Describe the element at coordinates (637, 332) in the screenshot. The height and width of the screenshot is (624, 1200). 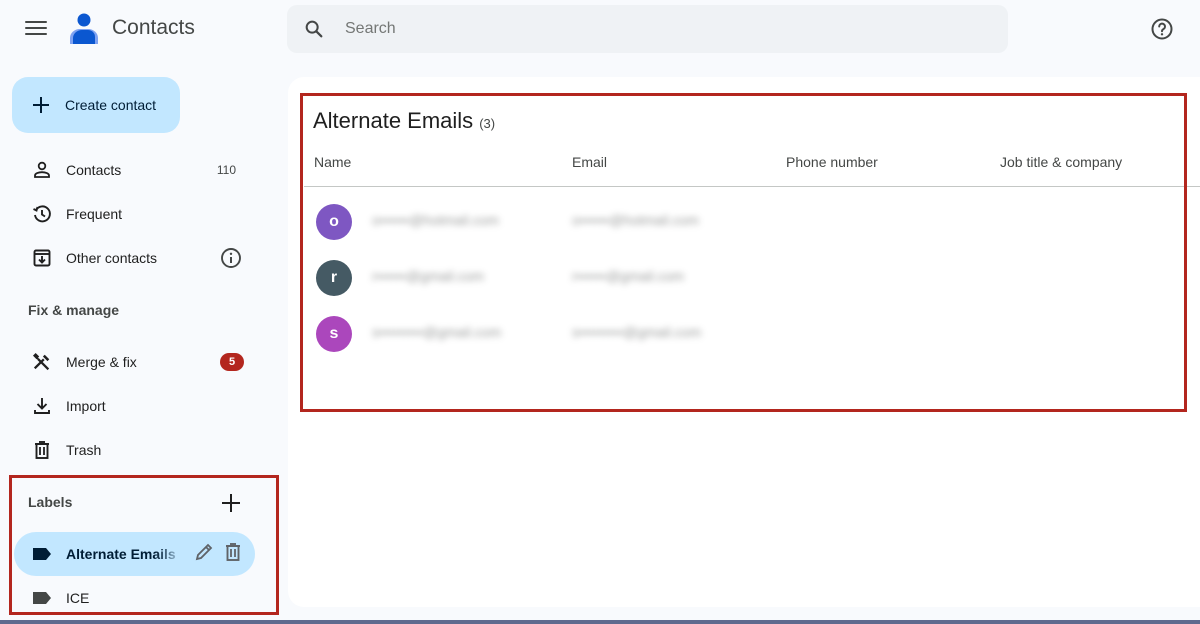
I see `contact-email: s•••••••••@gmail.com` at that location.